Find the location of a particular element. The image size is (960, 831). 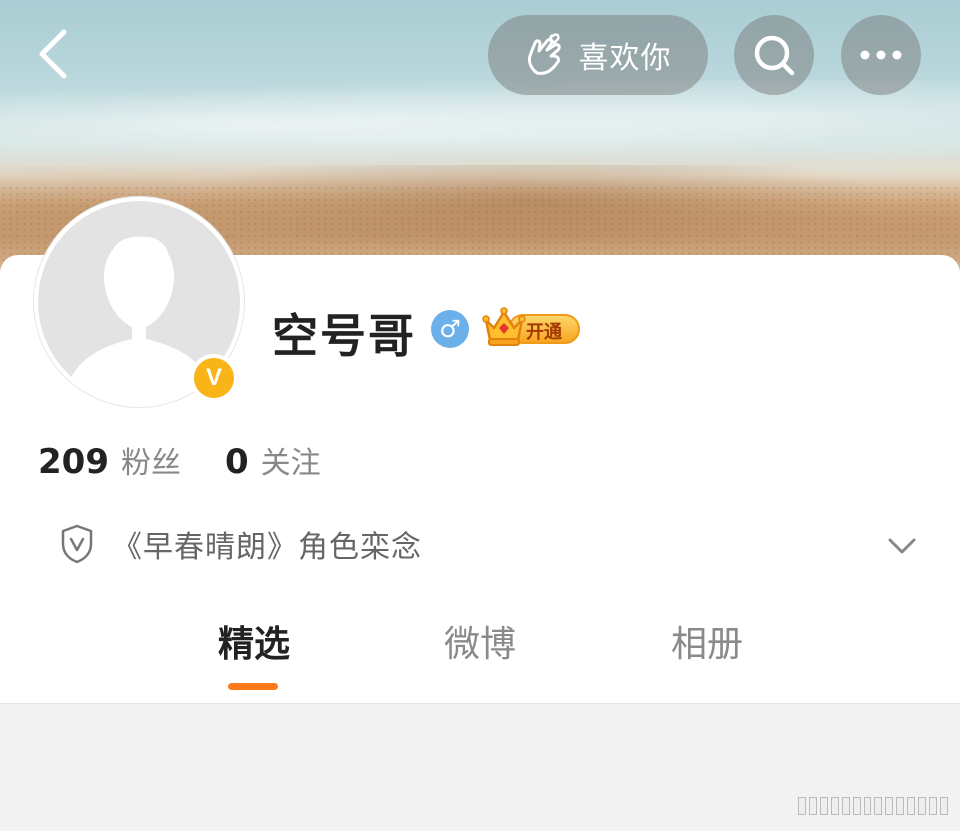

divider is located at coordinates (480, 703).